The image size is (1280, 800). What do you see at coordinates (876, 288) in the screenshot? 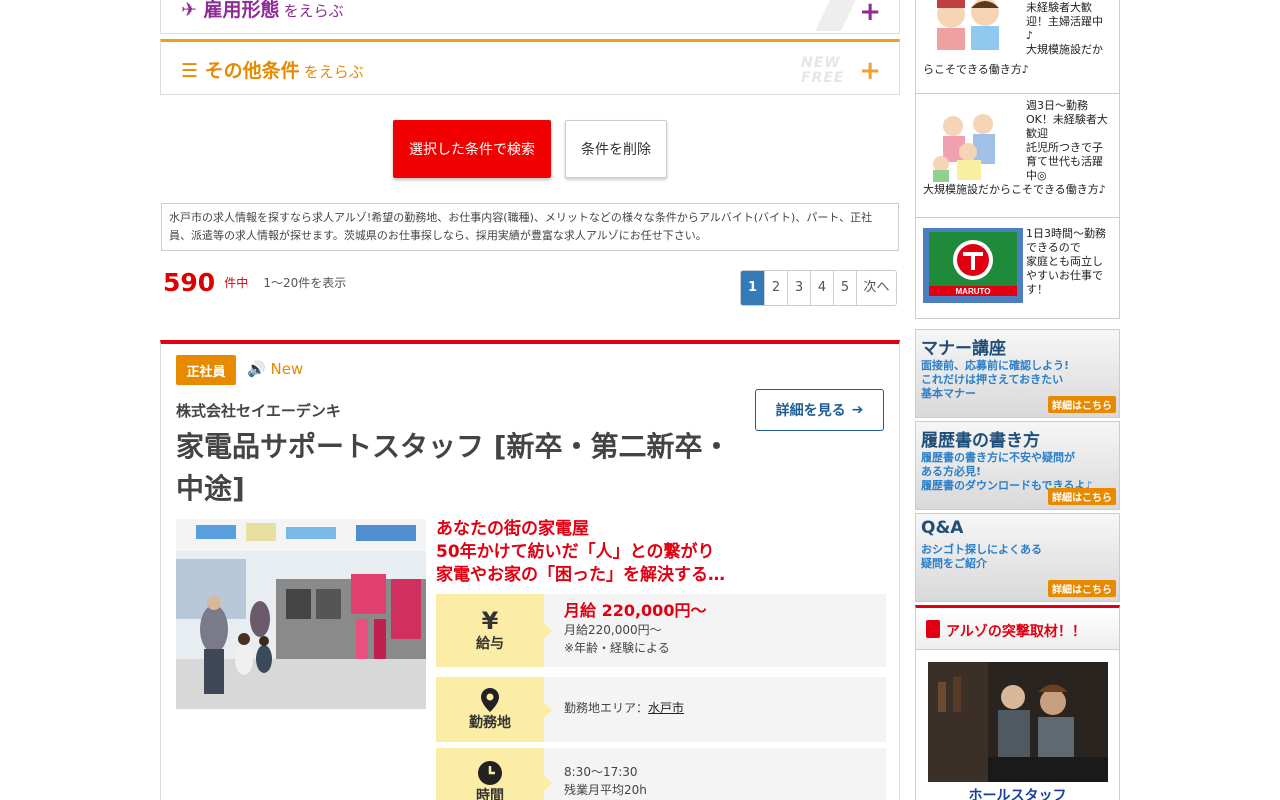
I see `next-page-link: 次へ` at bounding box center [876, 288].